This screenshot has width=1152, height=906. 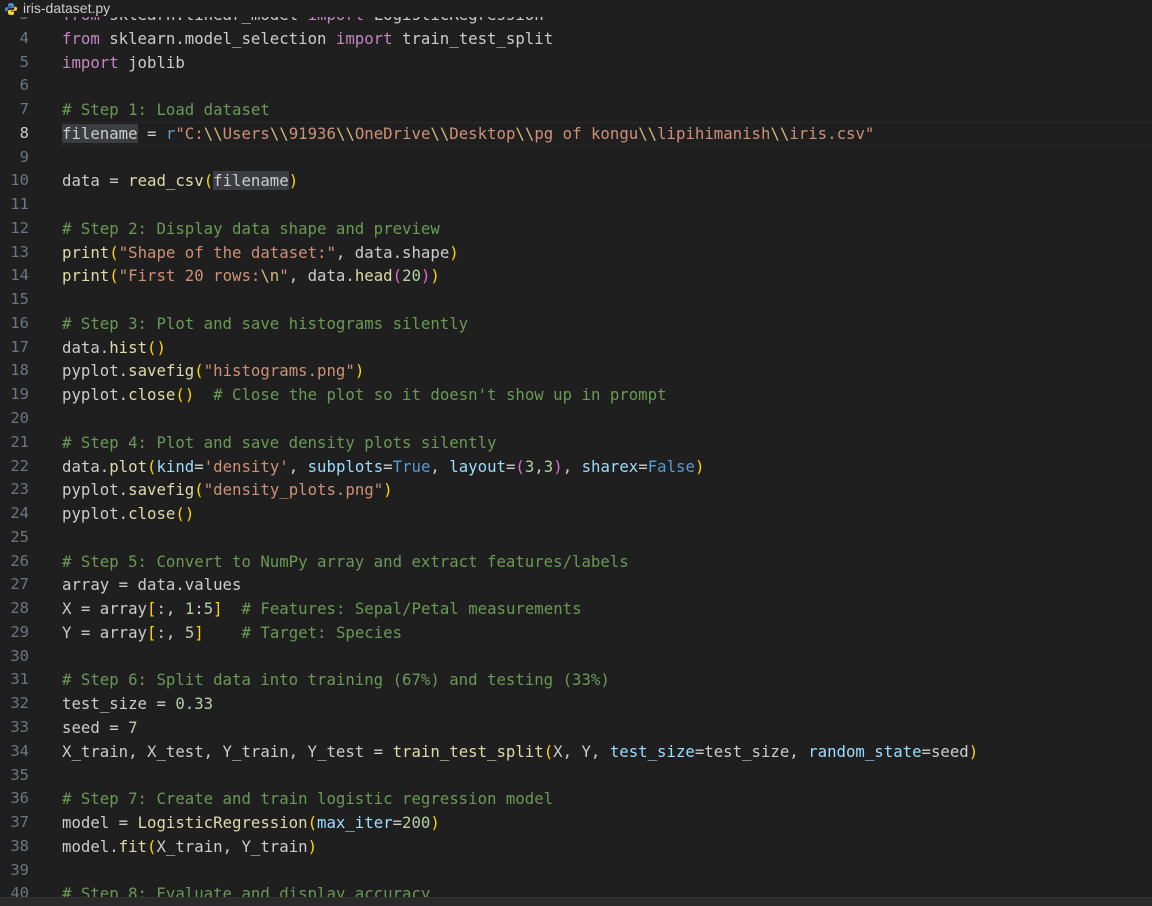 I want to click on code-line-11: 11, so click(x=576, y=205).